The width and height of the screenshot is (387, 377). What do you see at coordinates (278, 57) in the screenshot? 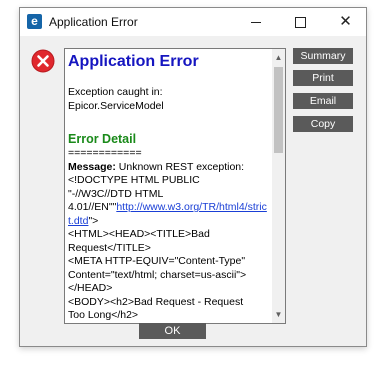
I see `scroll-up-icon: ▲` at bounding box center [278, 57].